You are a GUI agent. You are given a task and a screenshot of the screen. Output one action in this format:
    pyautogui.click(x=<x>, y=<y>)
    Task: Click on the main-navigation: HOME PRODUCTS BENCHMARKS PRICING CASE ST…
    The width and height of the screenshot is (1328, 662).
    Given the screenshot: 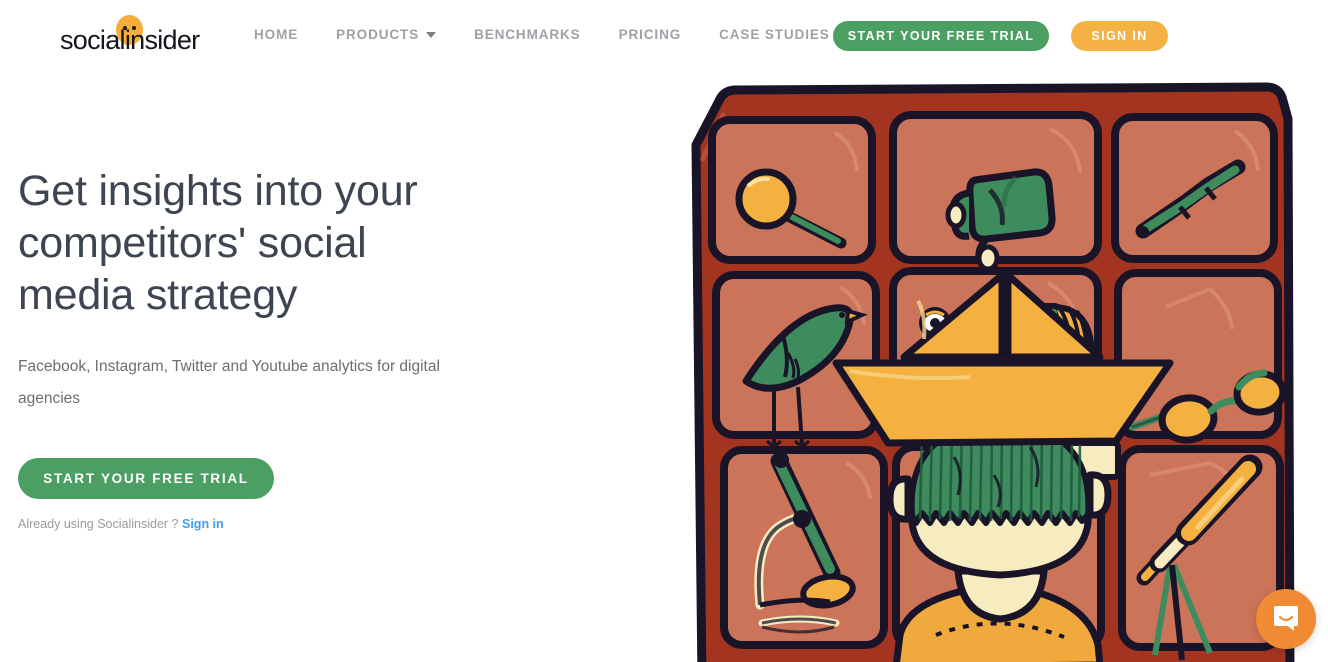 What is the action you would take?
    pyautogui.click(x=582, y=34)
    